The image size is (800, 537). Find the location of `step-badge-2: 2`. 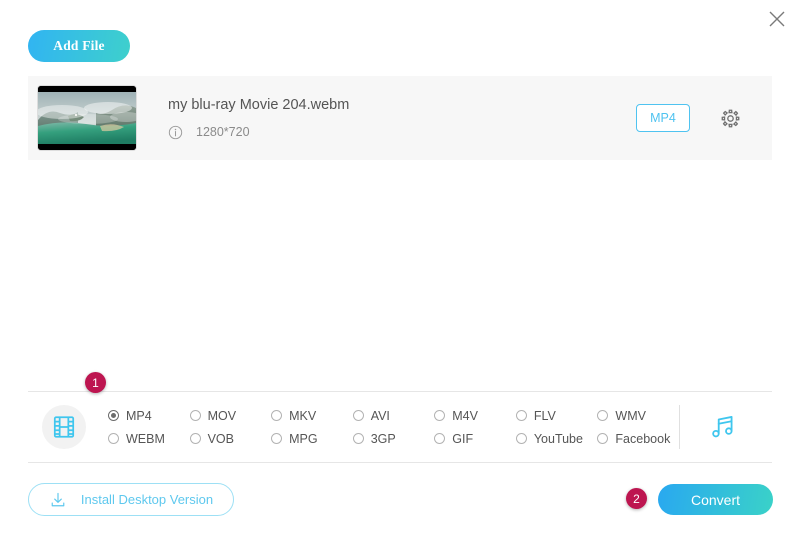

step-badge-2: 2 is located at coordinates (636, 498).